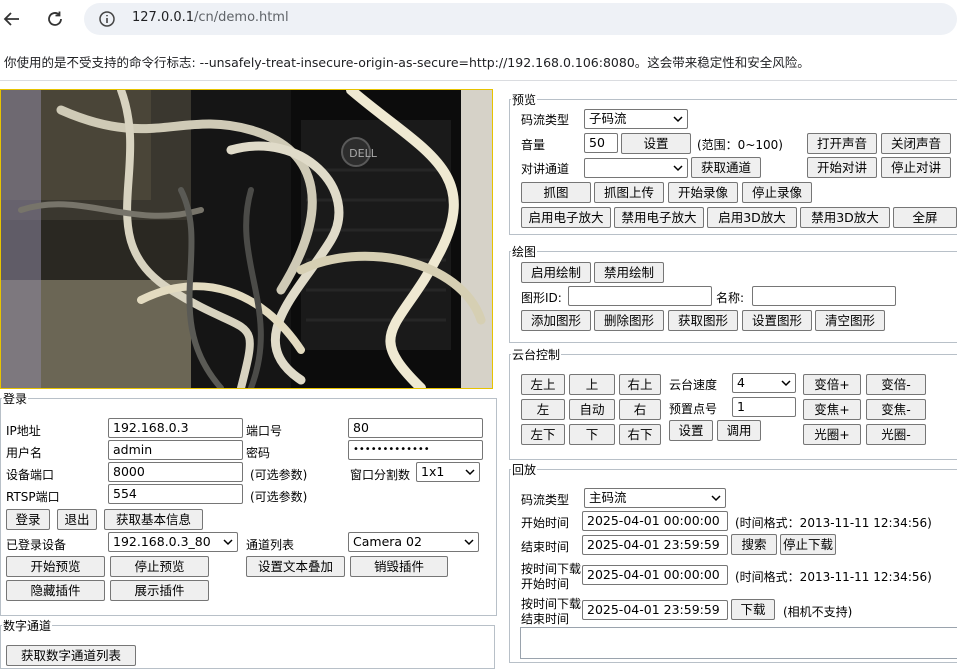 The image size is (957, 669). Describe the element at coordinates (832, 384) in the screenshot. I see `zoom-in-button: 变倍+` at that location.